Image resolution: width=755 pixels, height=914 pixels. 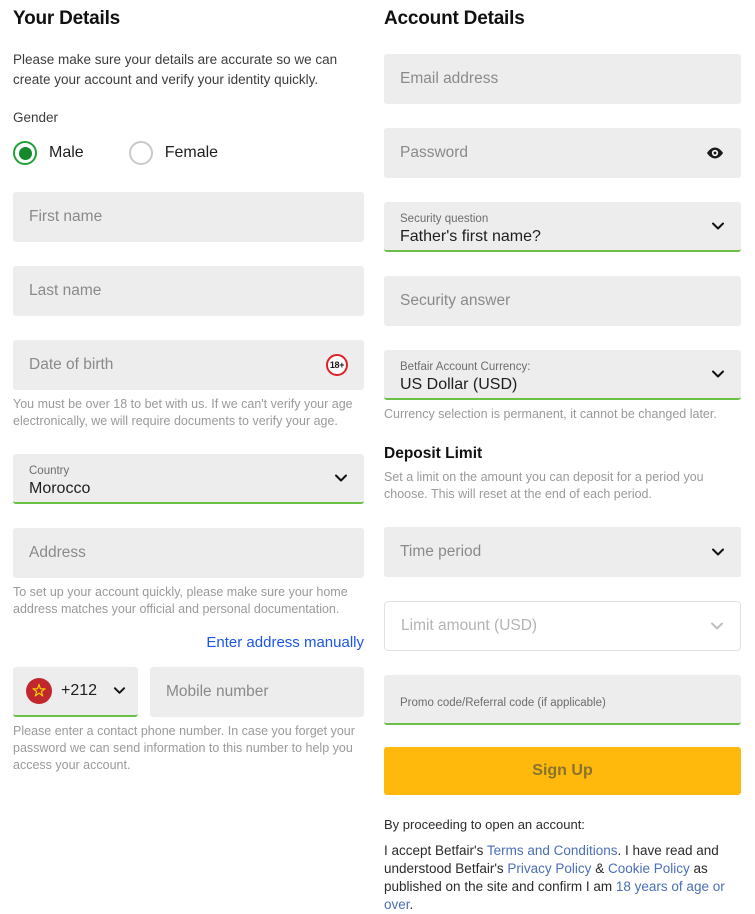 I want to click on promo-code-label: Promo code/Referral code (if applicable), so click(x=503, y=702).